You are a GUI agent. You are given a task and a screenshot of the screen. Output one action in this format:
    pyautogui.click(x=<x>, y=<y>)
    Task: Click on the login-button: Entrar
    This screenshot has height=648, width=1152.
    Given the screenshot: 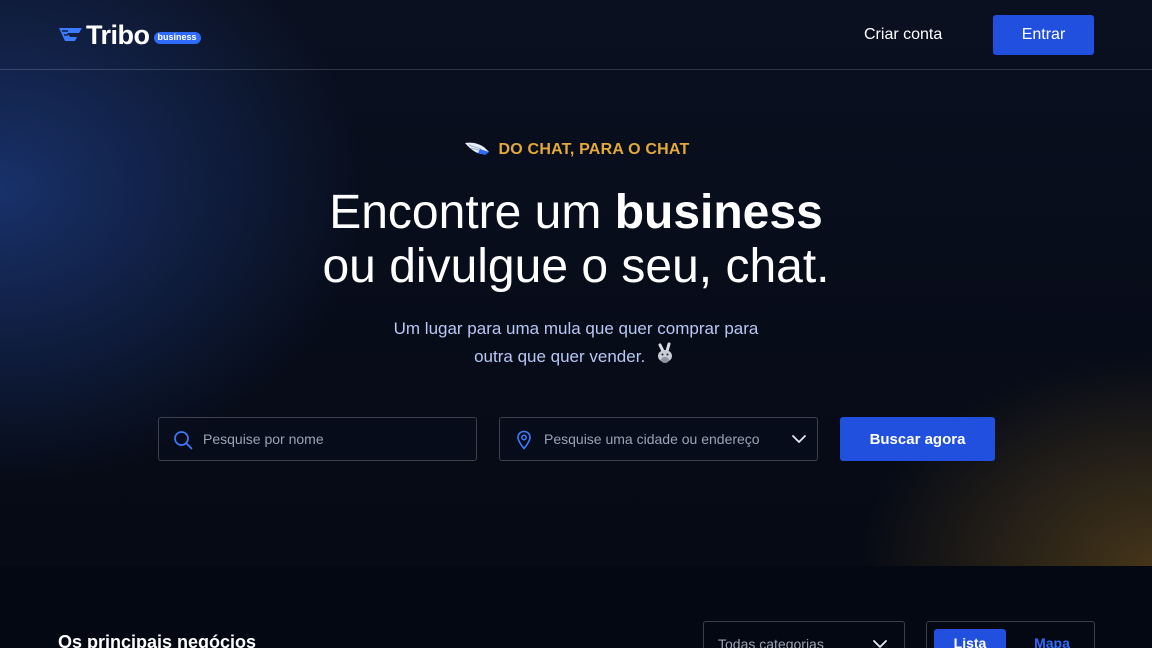 What is the action you would take?
    pyautogui.click(x=1043, y=35)
    